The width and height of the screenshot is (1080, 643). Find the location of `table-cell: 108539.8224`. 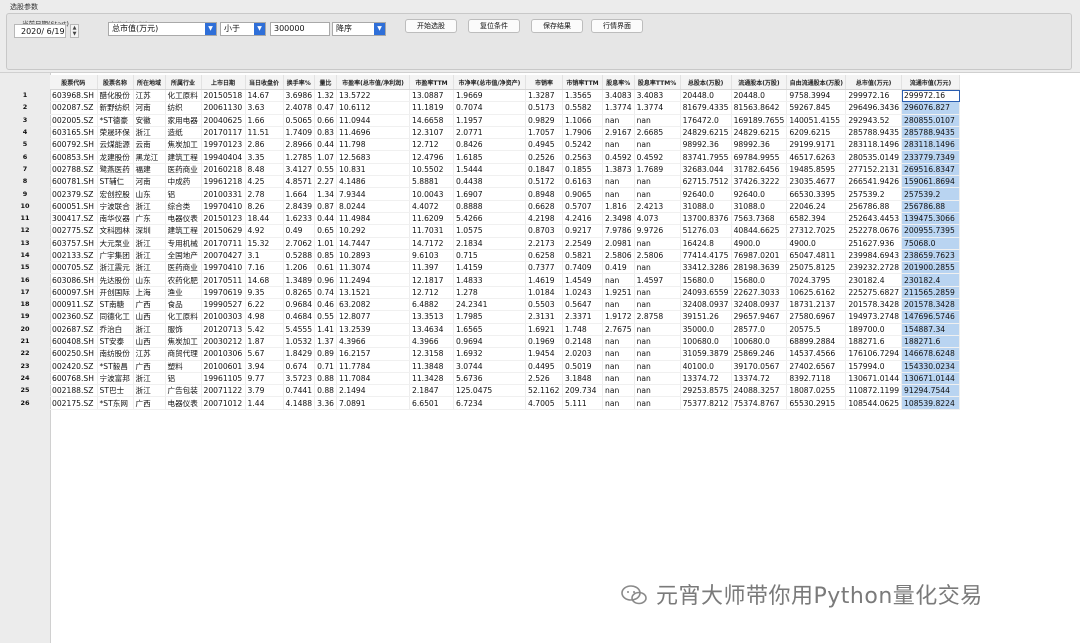

table-cell: 108539.8224 is located at coordinates (931, 403).